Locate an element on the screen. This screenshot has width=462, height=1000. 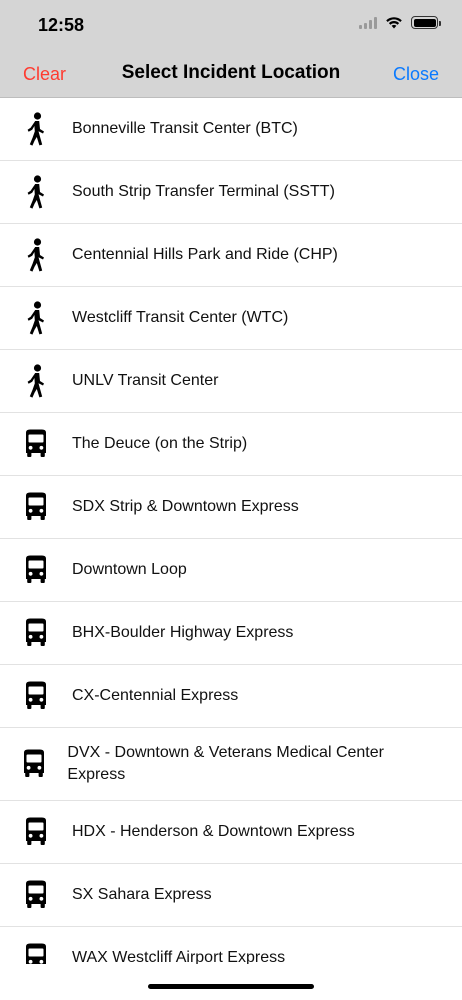
location-row: SDX Strip & Downtown Express is located at coordinates (231, 507).